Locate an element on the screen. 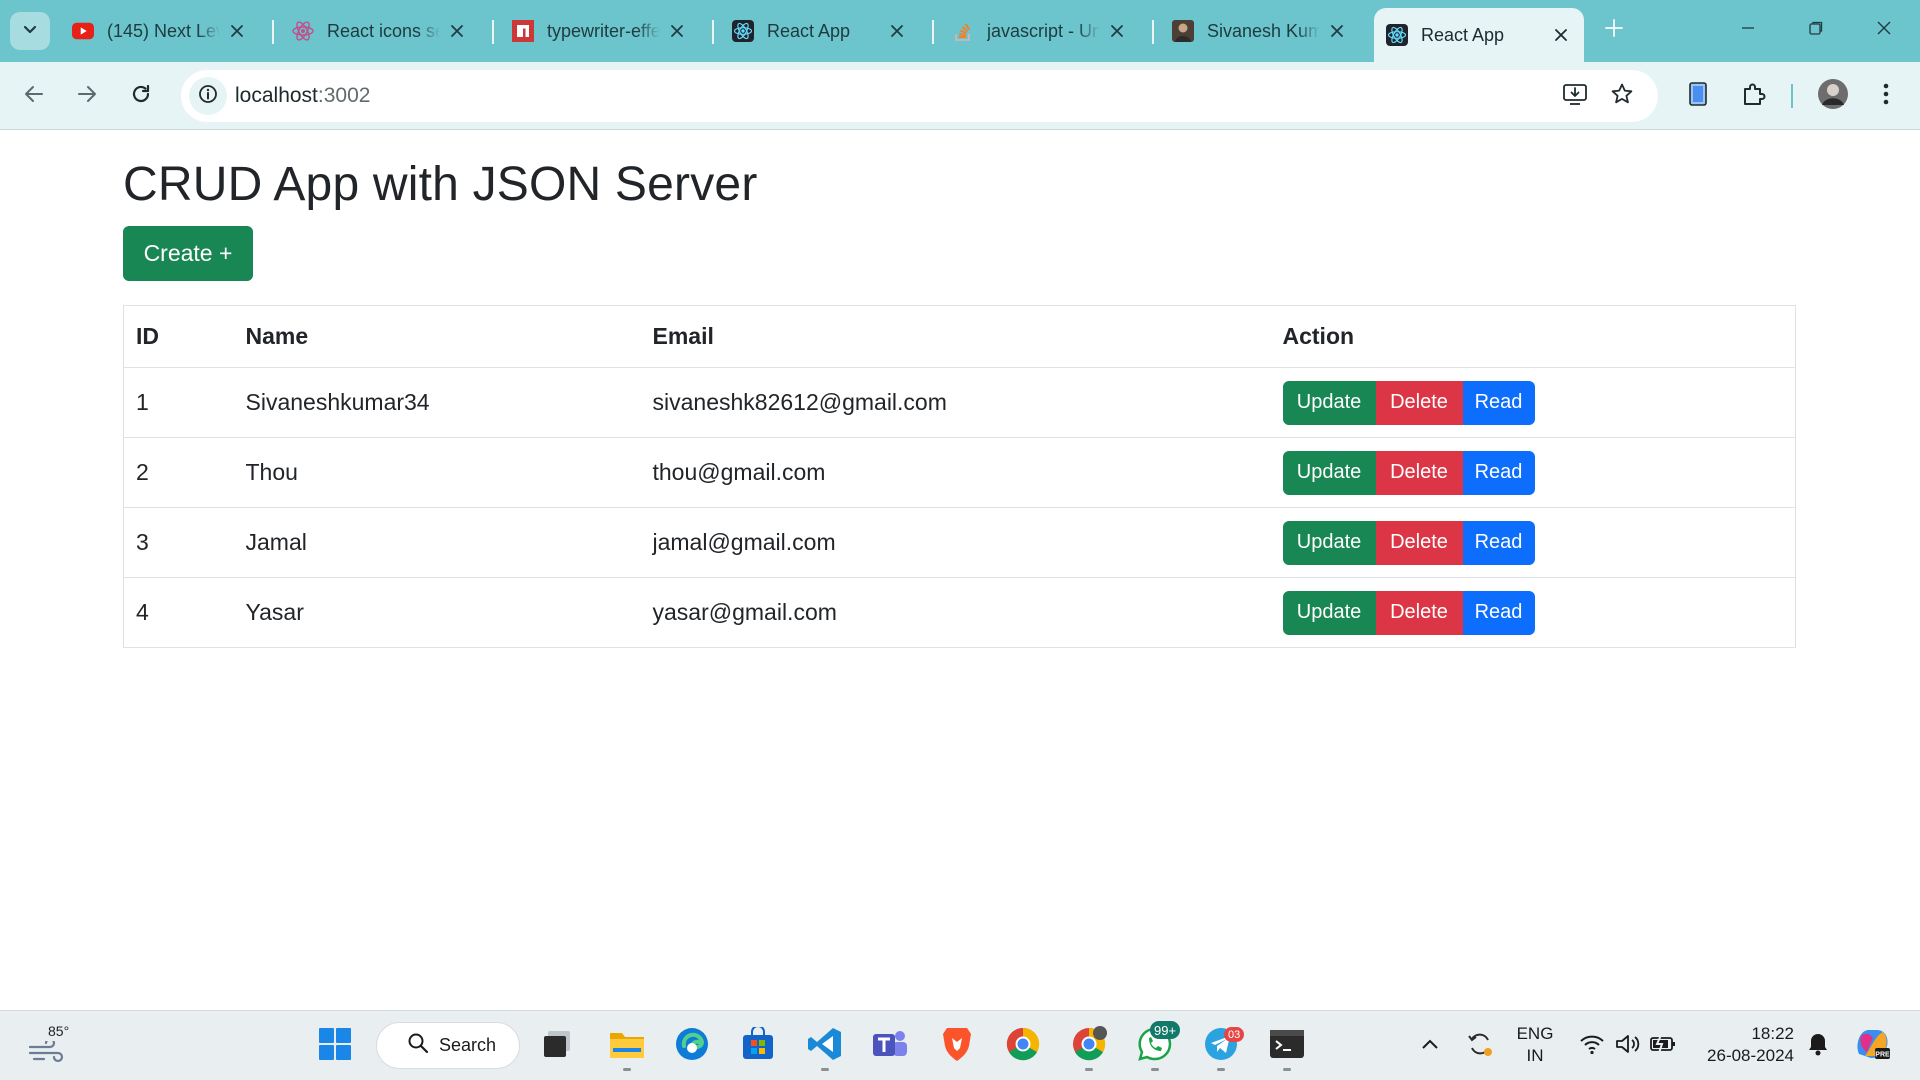 This screenshot has width=1920, height=1080. taskbar-search: Search is located at coordinates (448, 1045).